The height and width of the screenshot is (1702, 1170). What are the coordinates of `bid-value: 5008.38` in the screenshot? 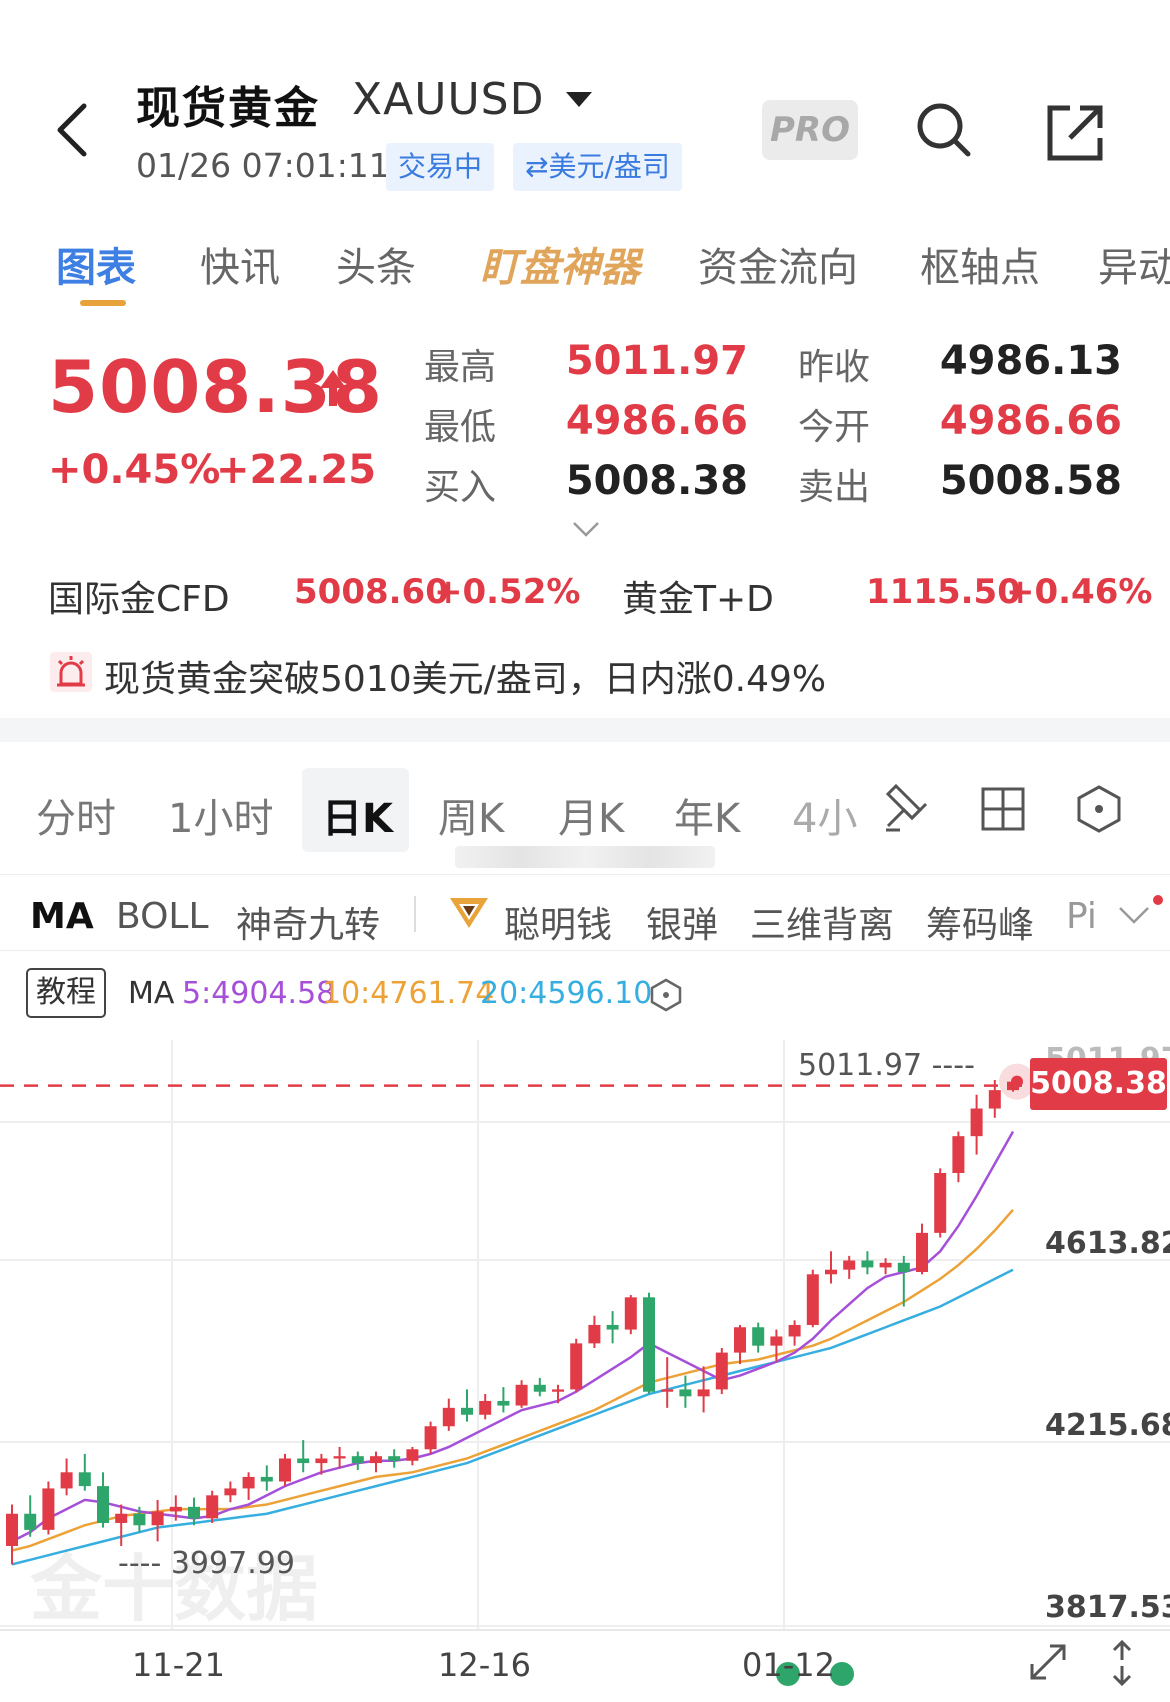 It's located at (656, 481).